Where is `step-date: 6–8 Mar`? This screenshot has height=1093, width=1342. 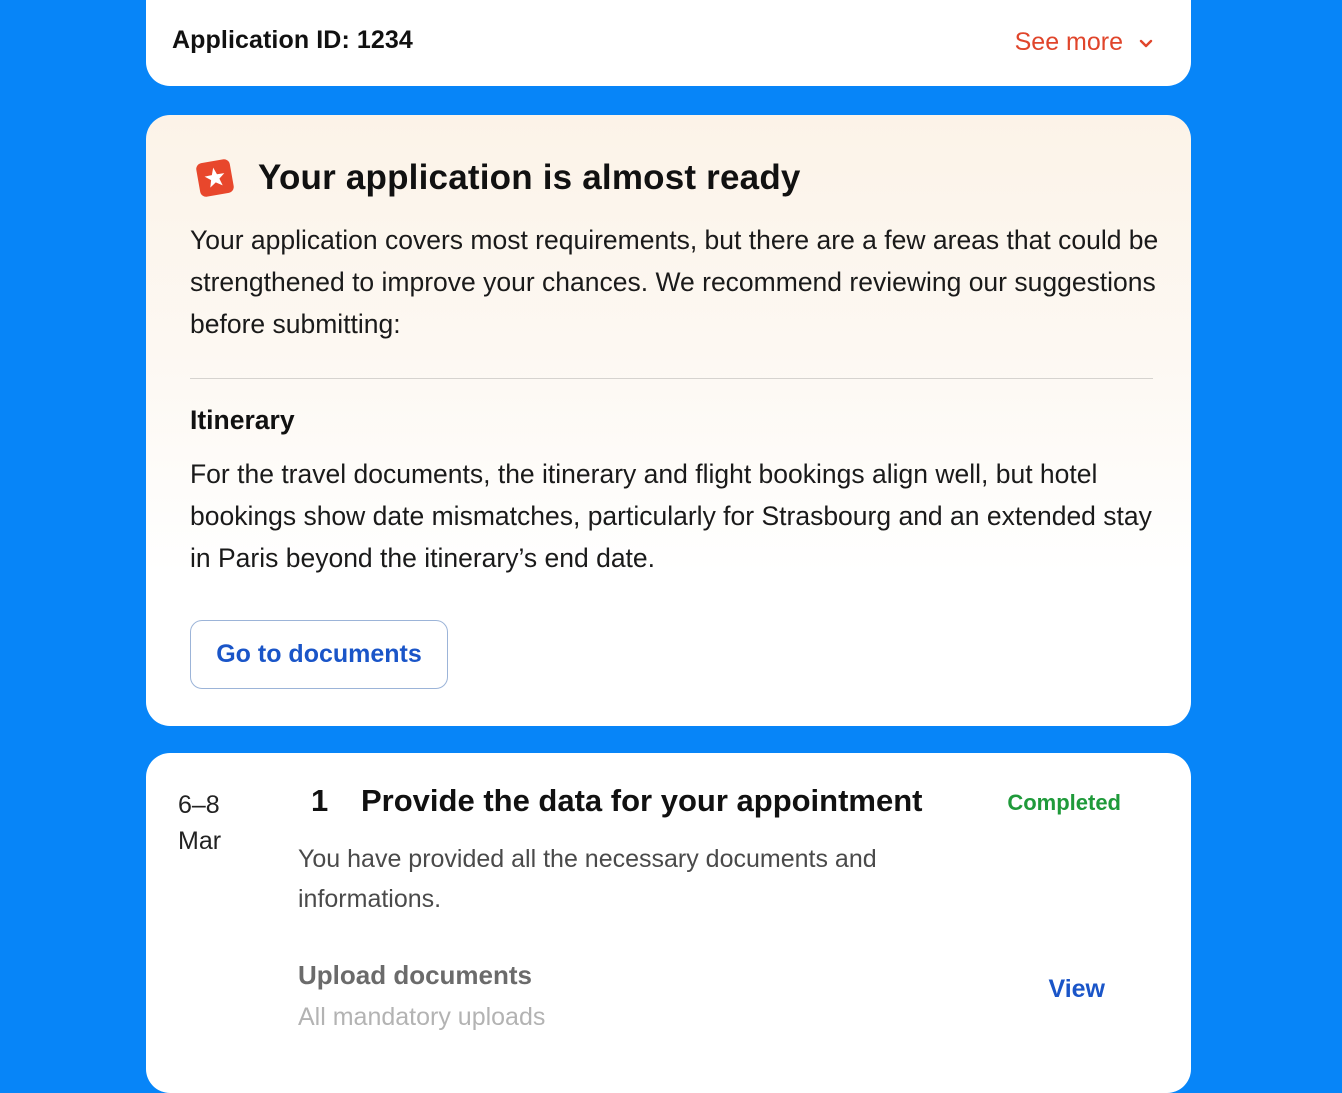
step-date: 6–8 Mar is located at coordinates (199, 823).